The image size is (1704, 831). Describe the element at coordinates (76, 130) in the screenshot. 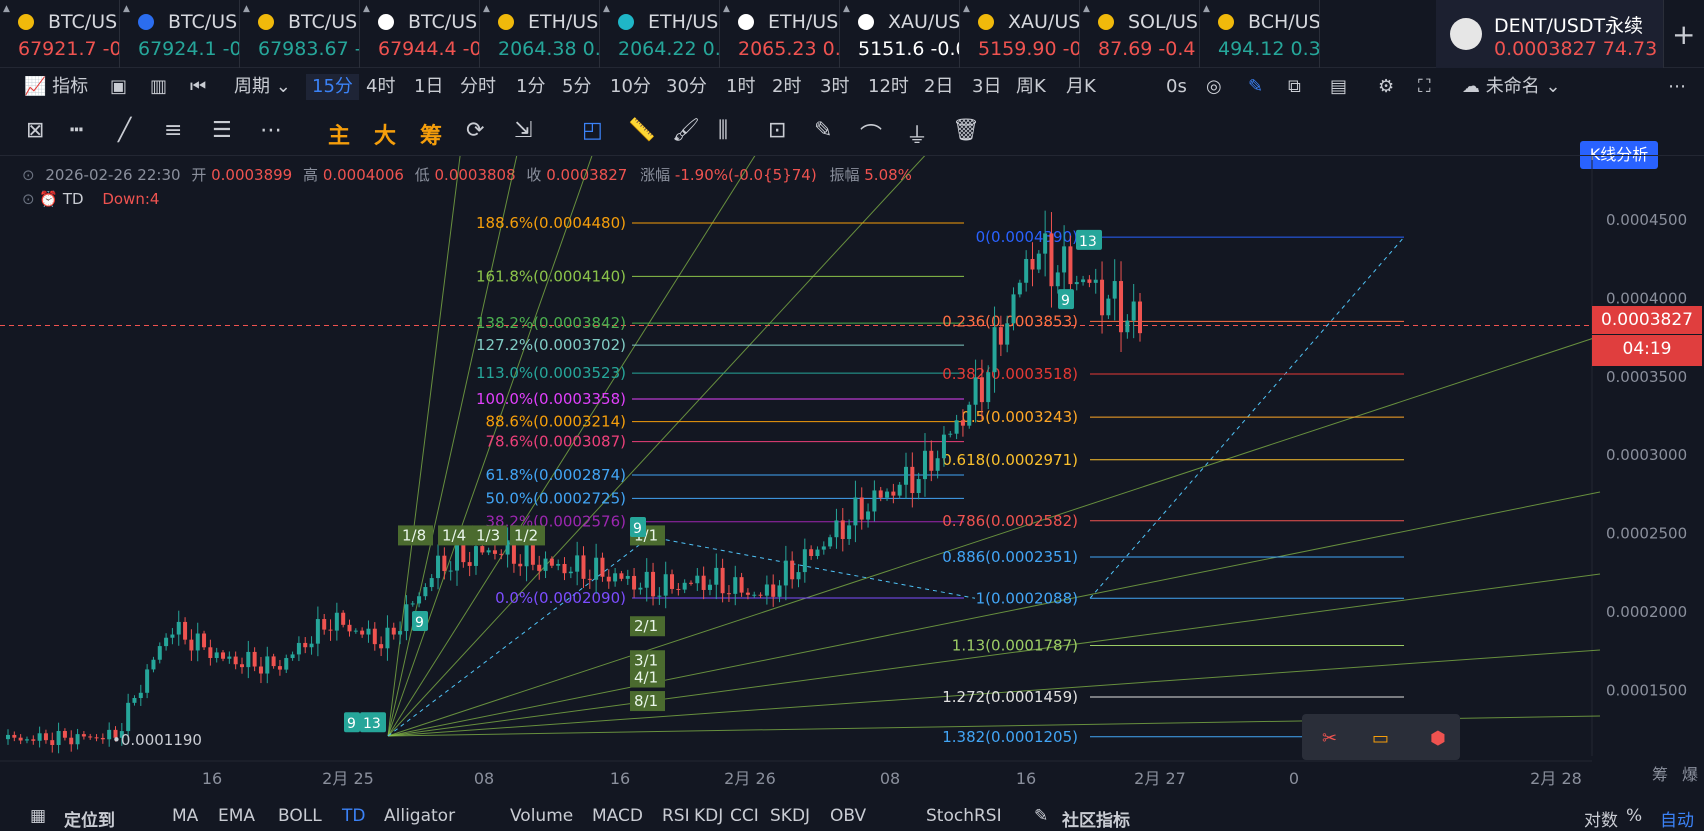

I see `horizontal-line-icon: ┅` at that location.